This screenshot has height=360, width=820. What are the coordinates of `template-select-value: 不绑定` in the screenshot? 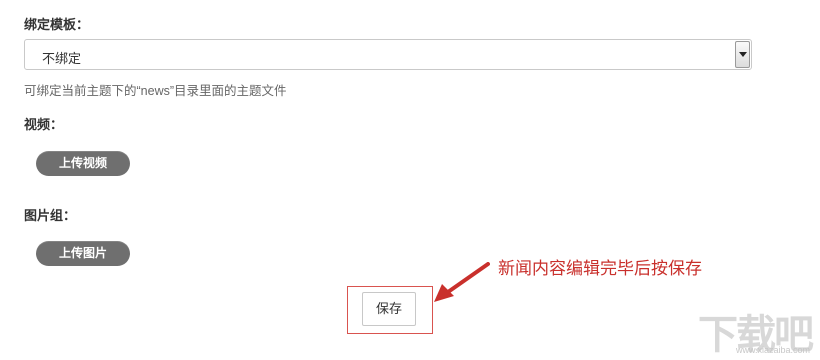 It's located at (62, 58).